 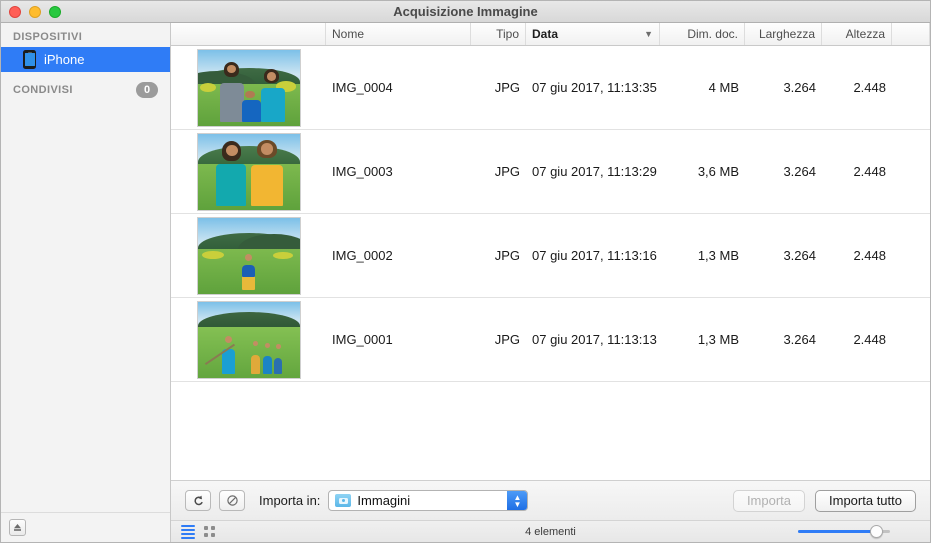 I want to click on cell-data: 07 giu 2017, 11:13:35, so click(x=594, y=87).